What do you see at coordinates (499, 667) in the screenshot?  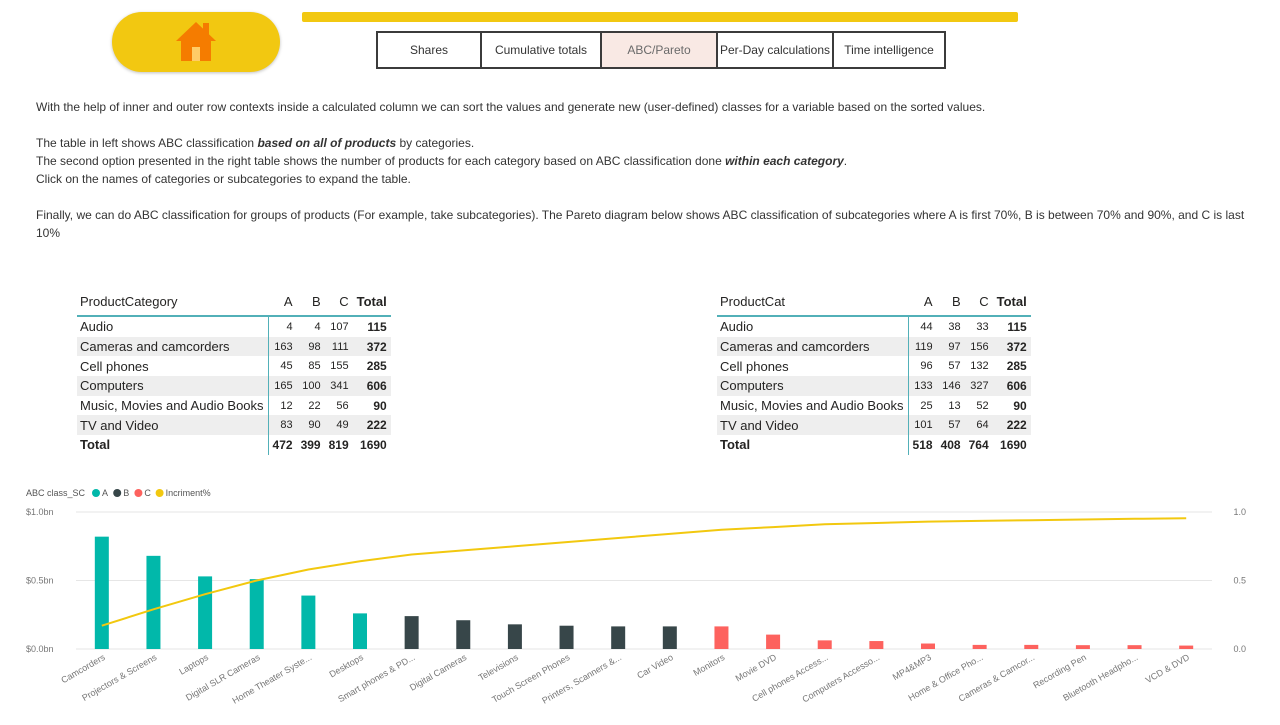 I see `x-axis-tick-label: Televisions` at bounding box center [499, 667].